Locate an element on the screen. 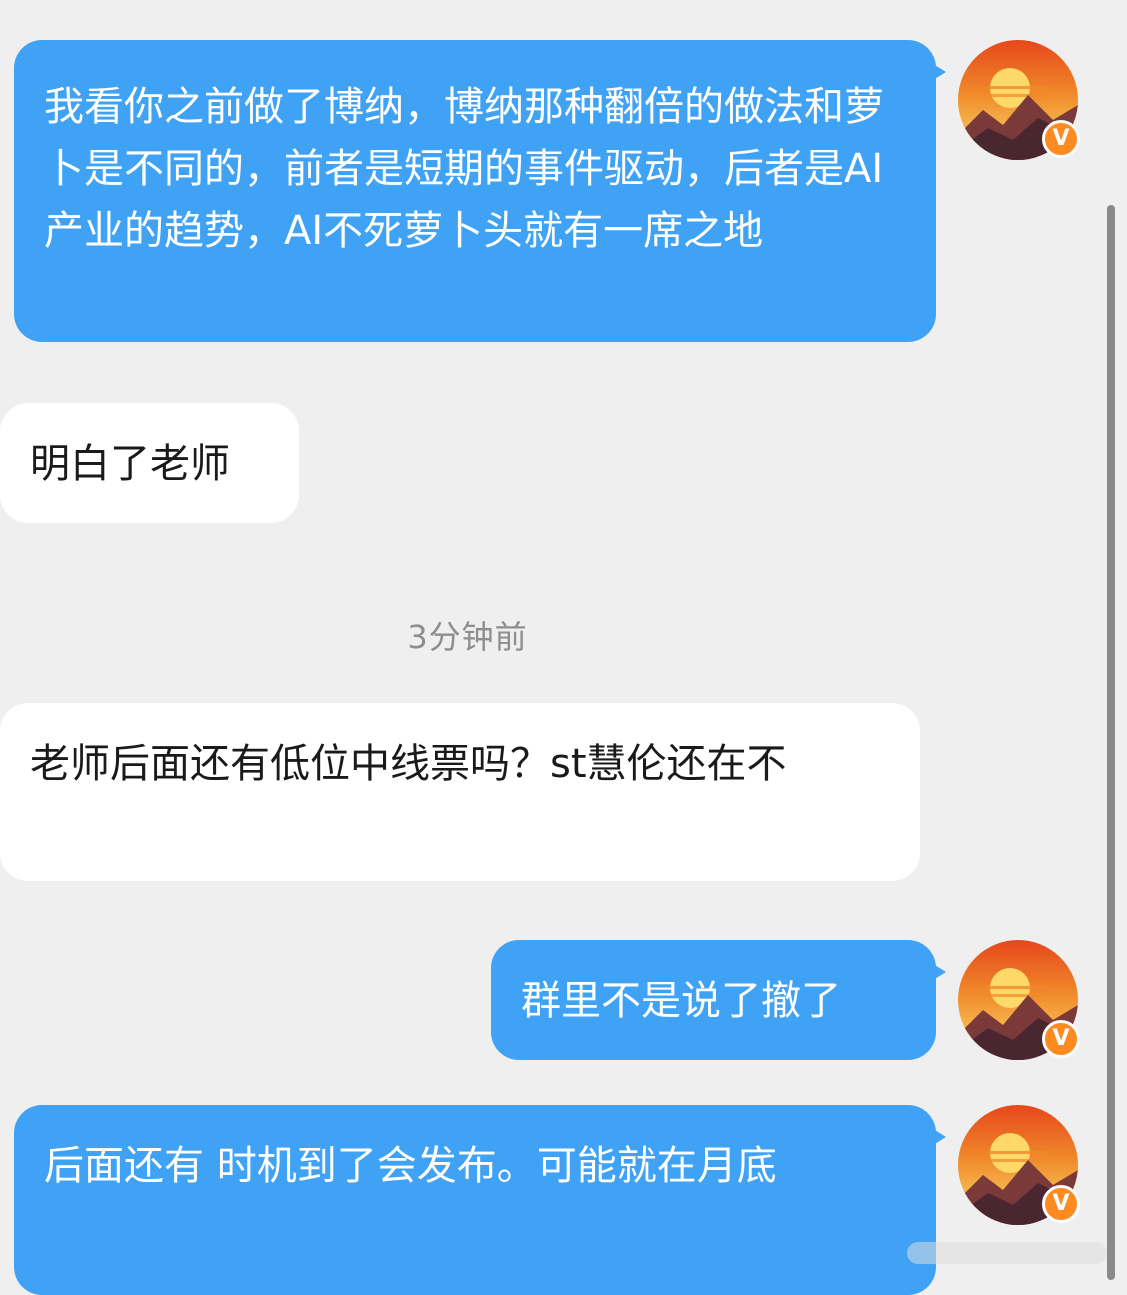  message-text: 明白了老师 is located at coordinates (130, 464).